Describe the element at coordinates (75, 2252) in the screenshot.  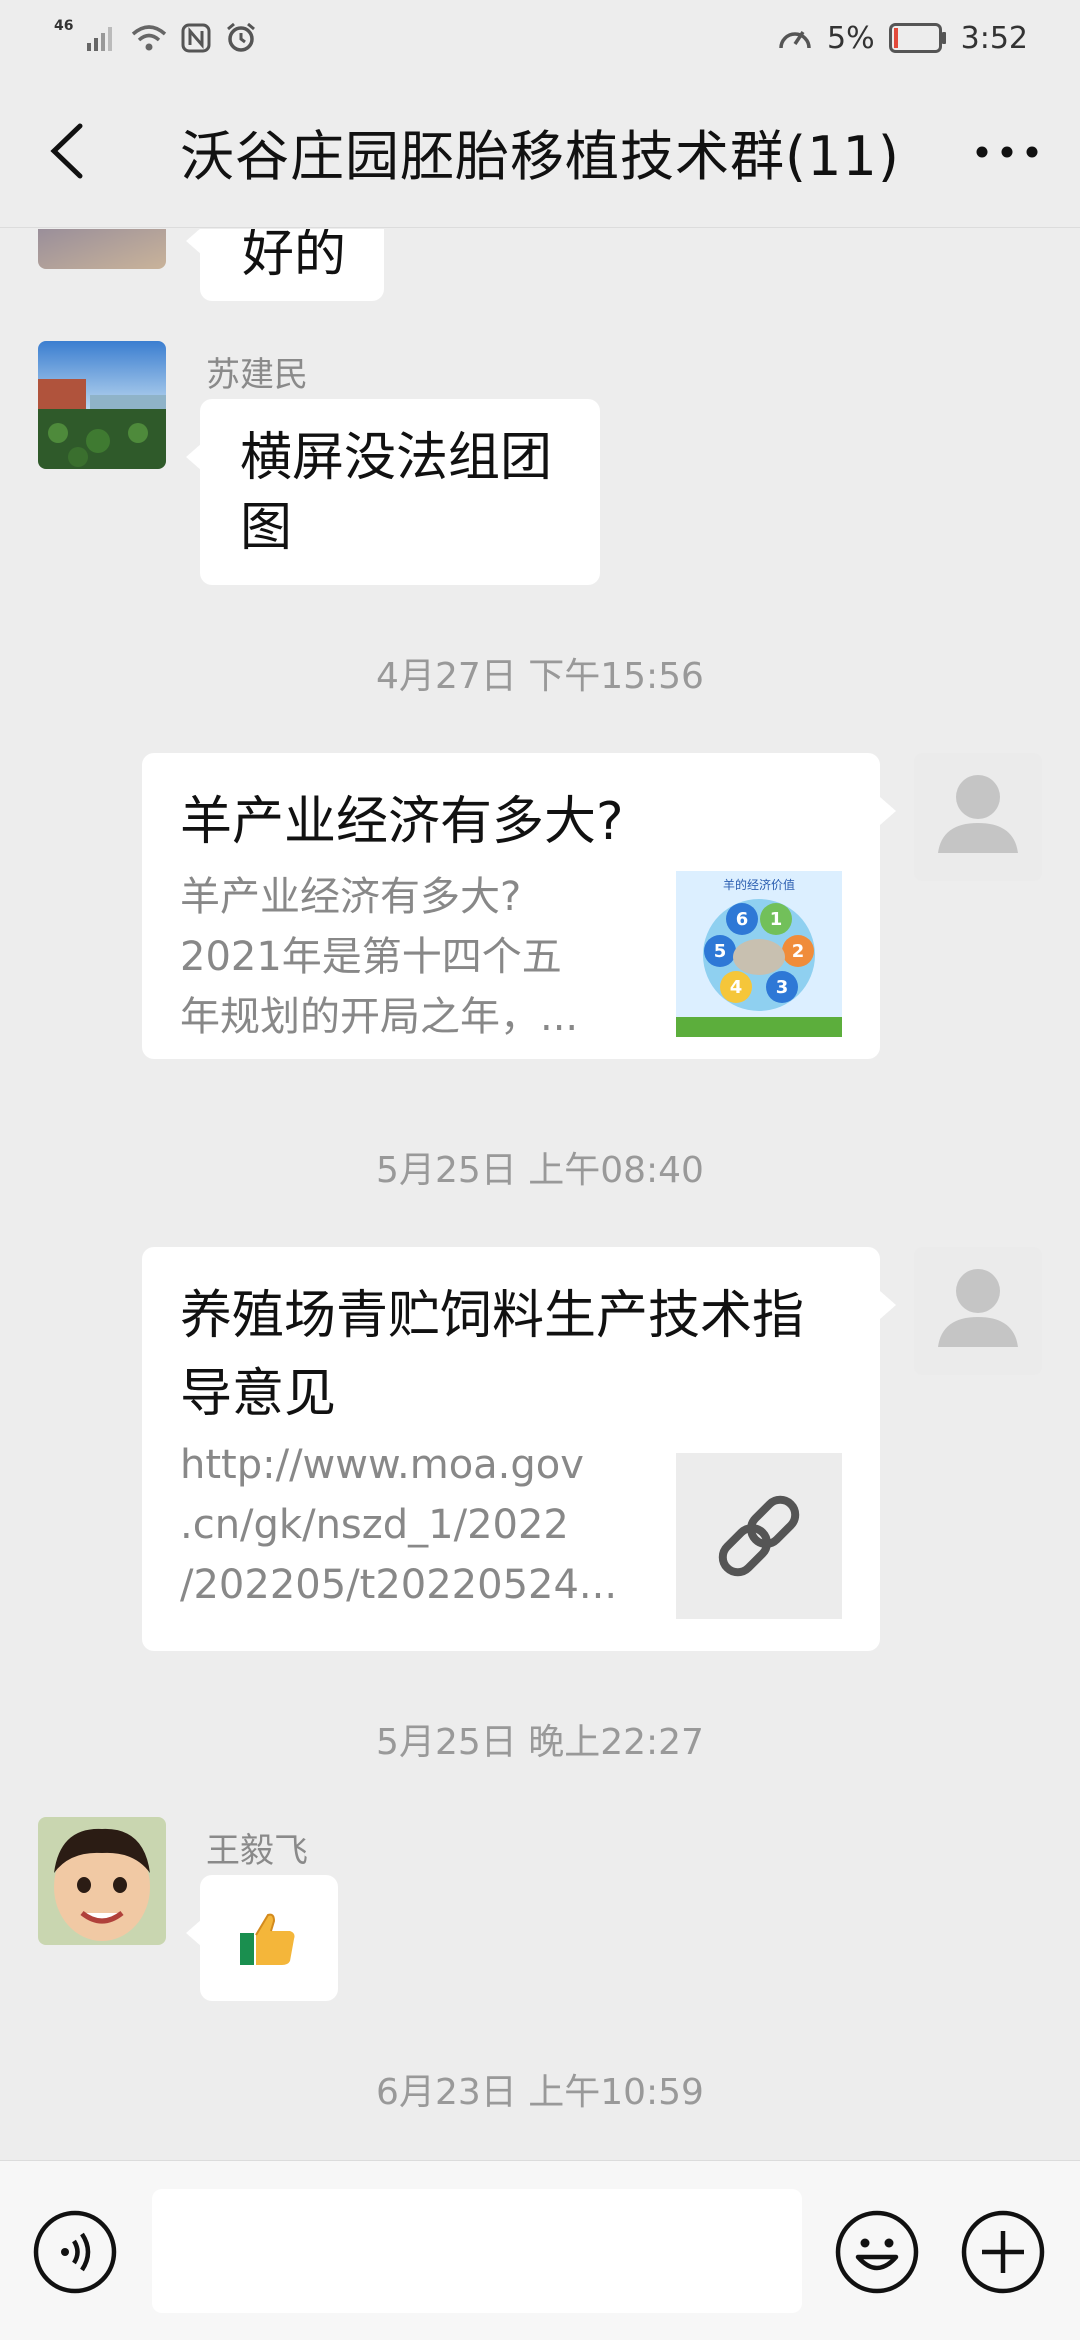
I see `voice-icon` at that location.